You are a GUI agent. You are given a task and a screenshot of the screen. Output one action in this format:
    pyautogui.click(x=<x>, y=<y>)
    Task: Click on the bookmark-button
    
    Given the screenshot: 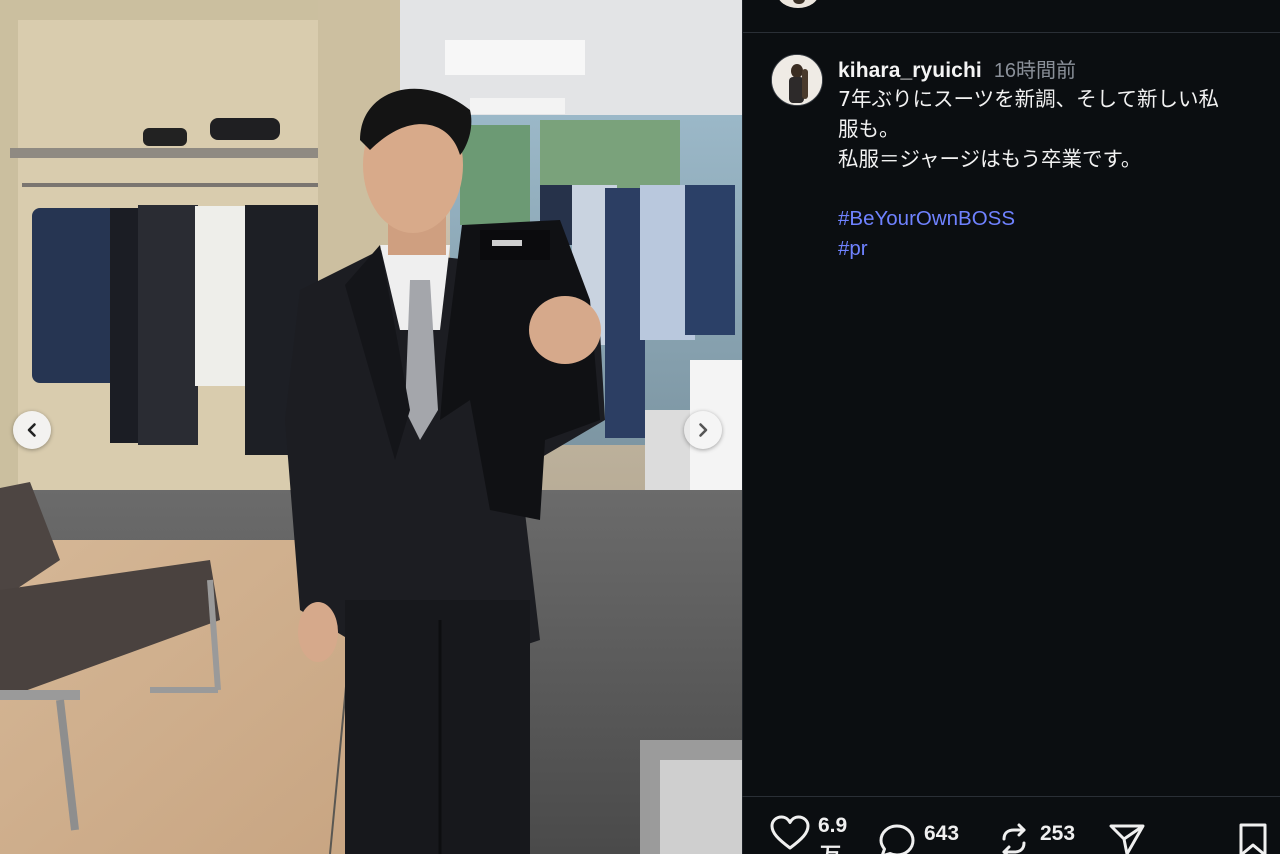 What is the action you would take?
    pyautogui.click(x=1253, y=838)
    